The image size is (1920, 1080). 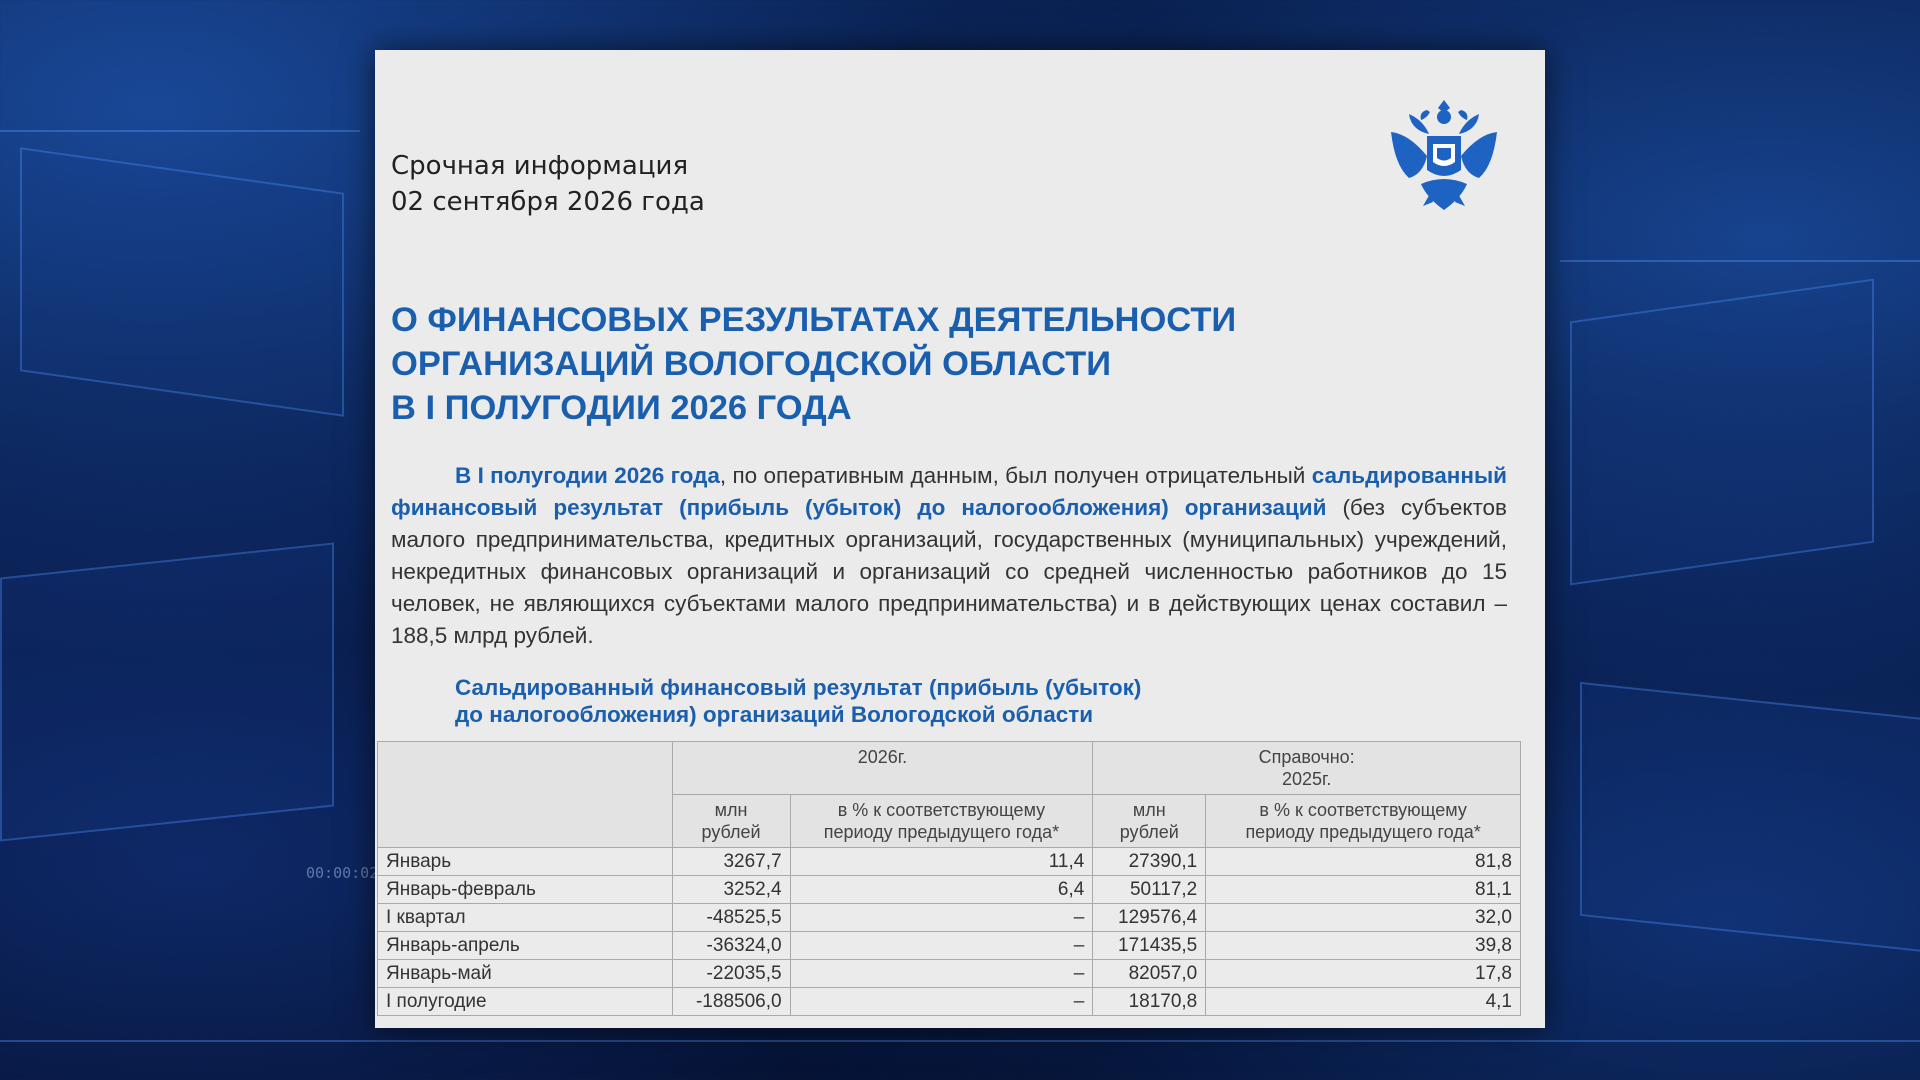 What do you see at coordinates (1149, 973) in the screenshot?
I see `mln-2025-cell: 82057,0` at bounding box center [1149, 973].